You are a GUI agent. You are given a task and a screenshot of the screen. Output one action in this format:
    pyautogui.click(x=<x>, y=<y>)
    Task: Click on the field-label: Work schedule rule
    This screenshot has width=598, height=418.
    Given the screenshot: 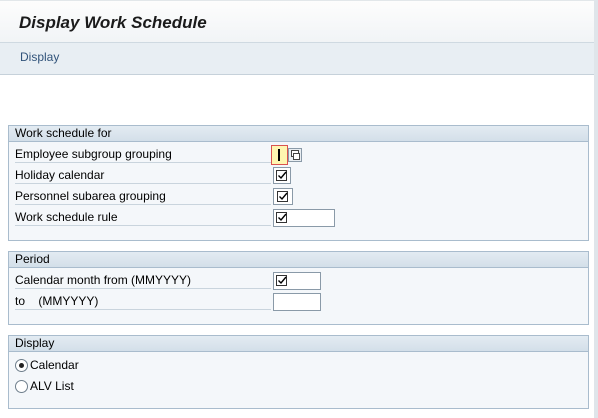 What is the action you would take?
    pyautogui.click(x=143, y=217)
    